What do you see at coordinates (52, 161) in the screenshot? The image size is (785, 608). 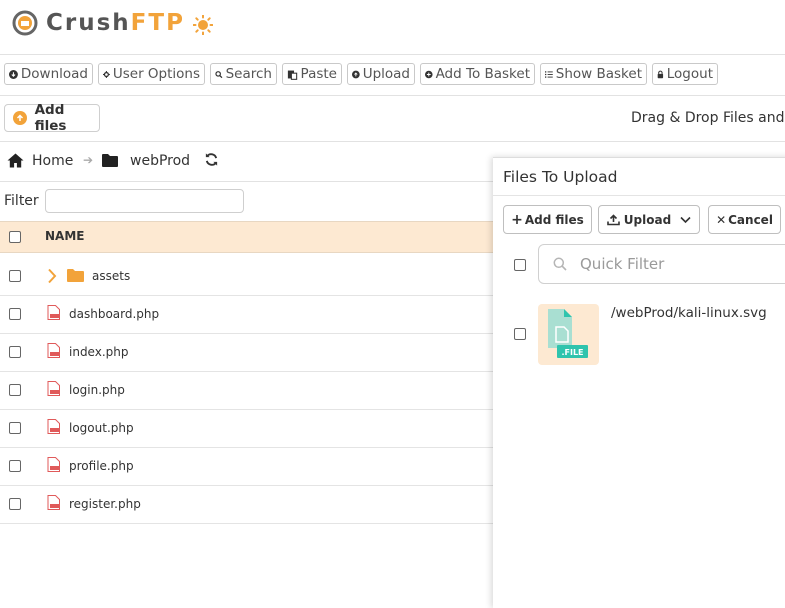 I see `breadcrumb-home: Home` at bounding box center [52, 161].